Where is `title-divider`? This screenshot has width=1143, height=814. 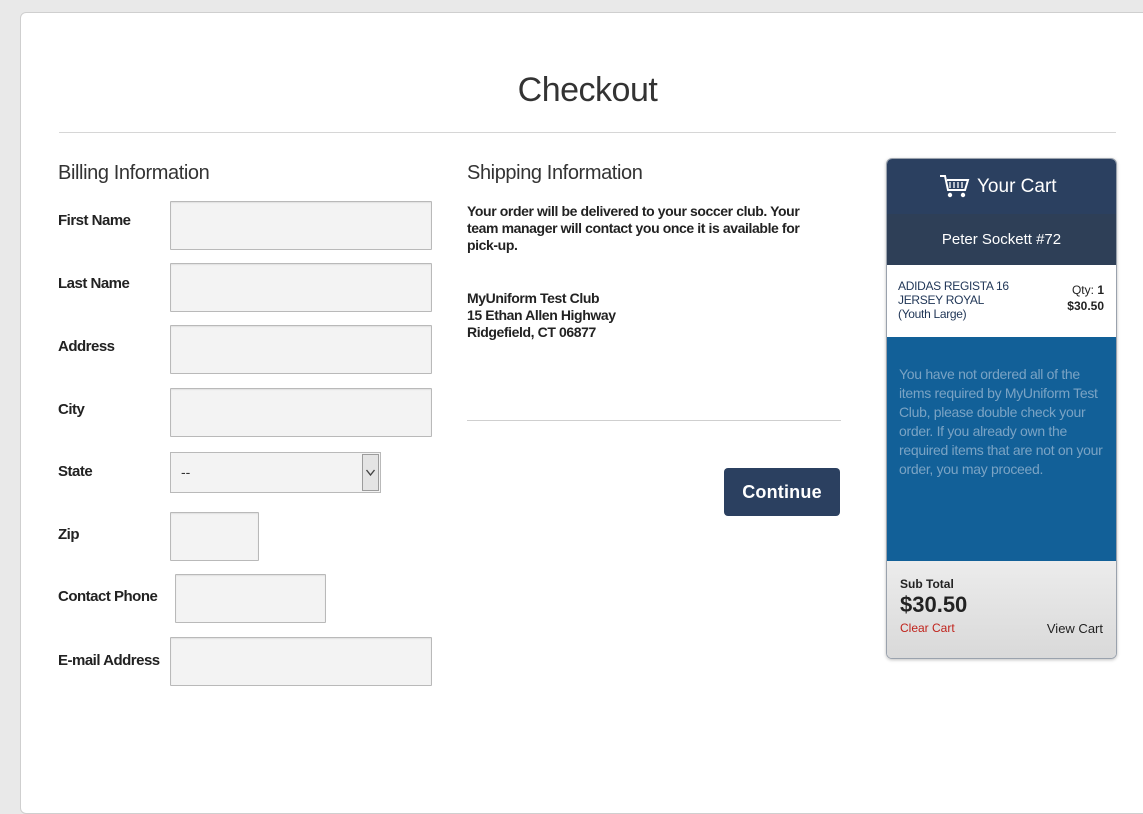 title-divider is located at coordinates (587, 132).